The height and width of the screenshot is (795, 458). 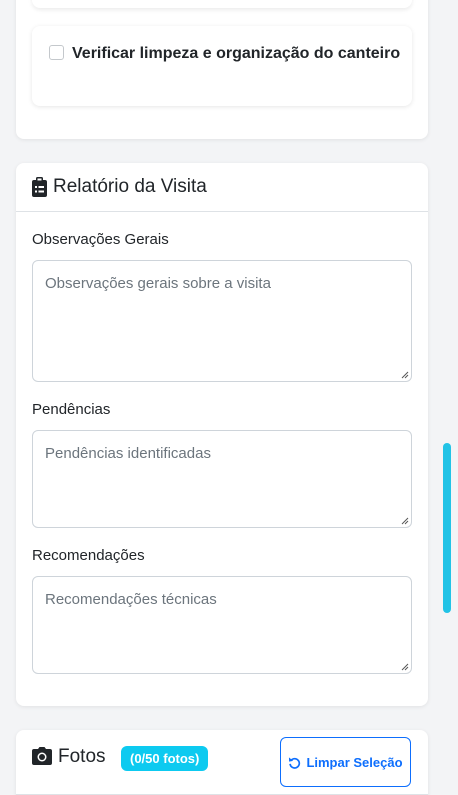 What do you see at coordinates (222, 479) in the screenshot?
I see `pendencias-textarea: Pendências identificadas` at bounding box center [222, 479].